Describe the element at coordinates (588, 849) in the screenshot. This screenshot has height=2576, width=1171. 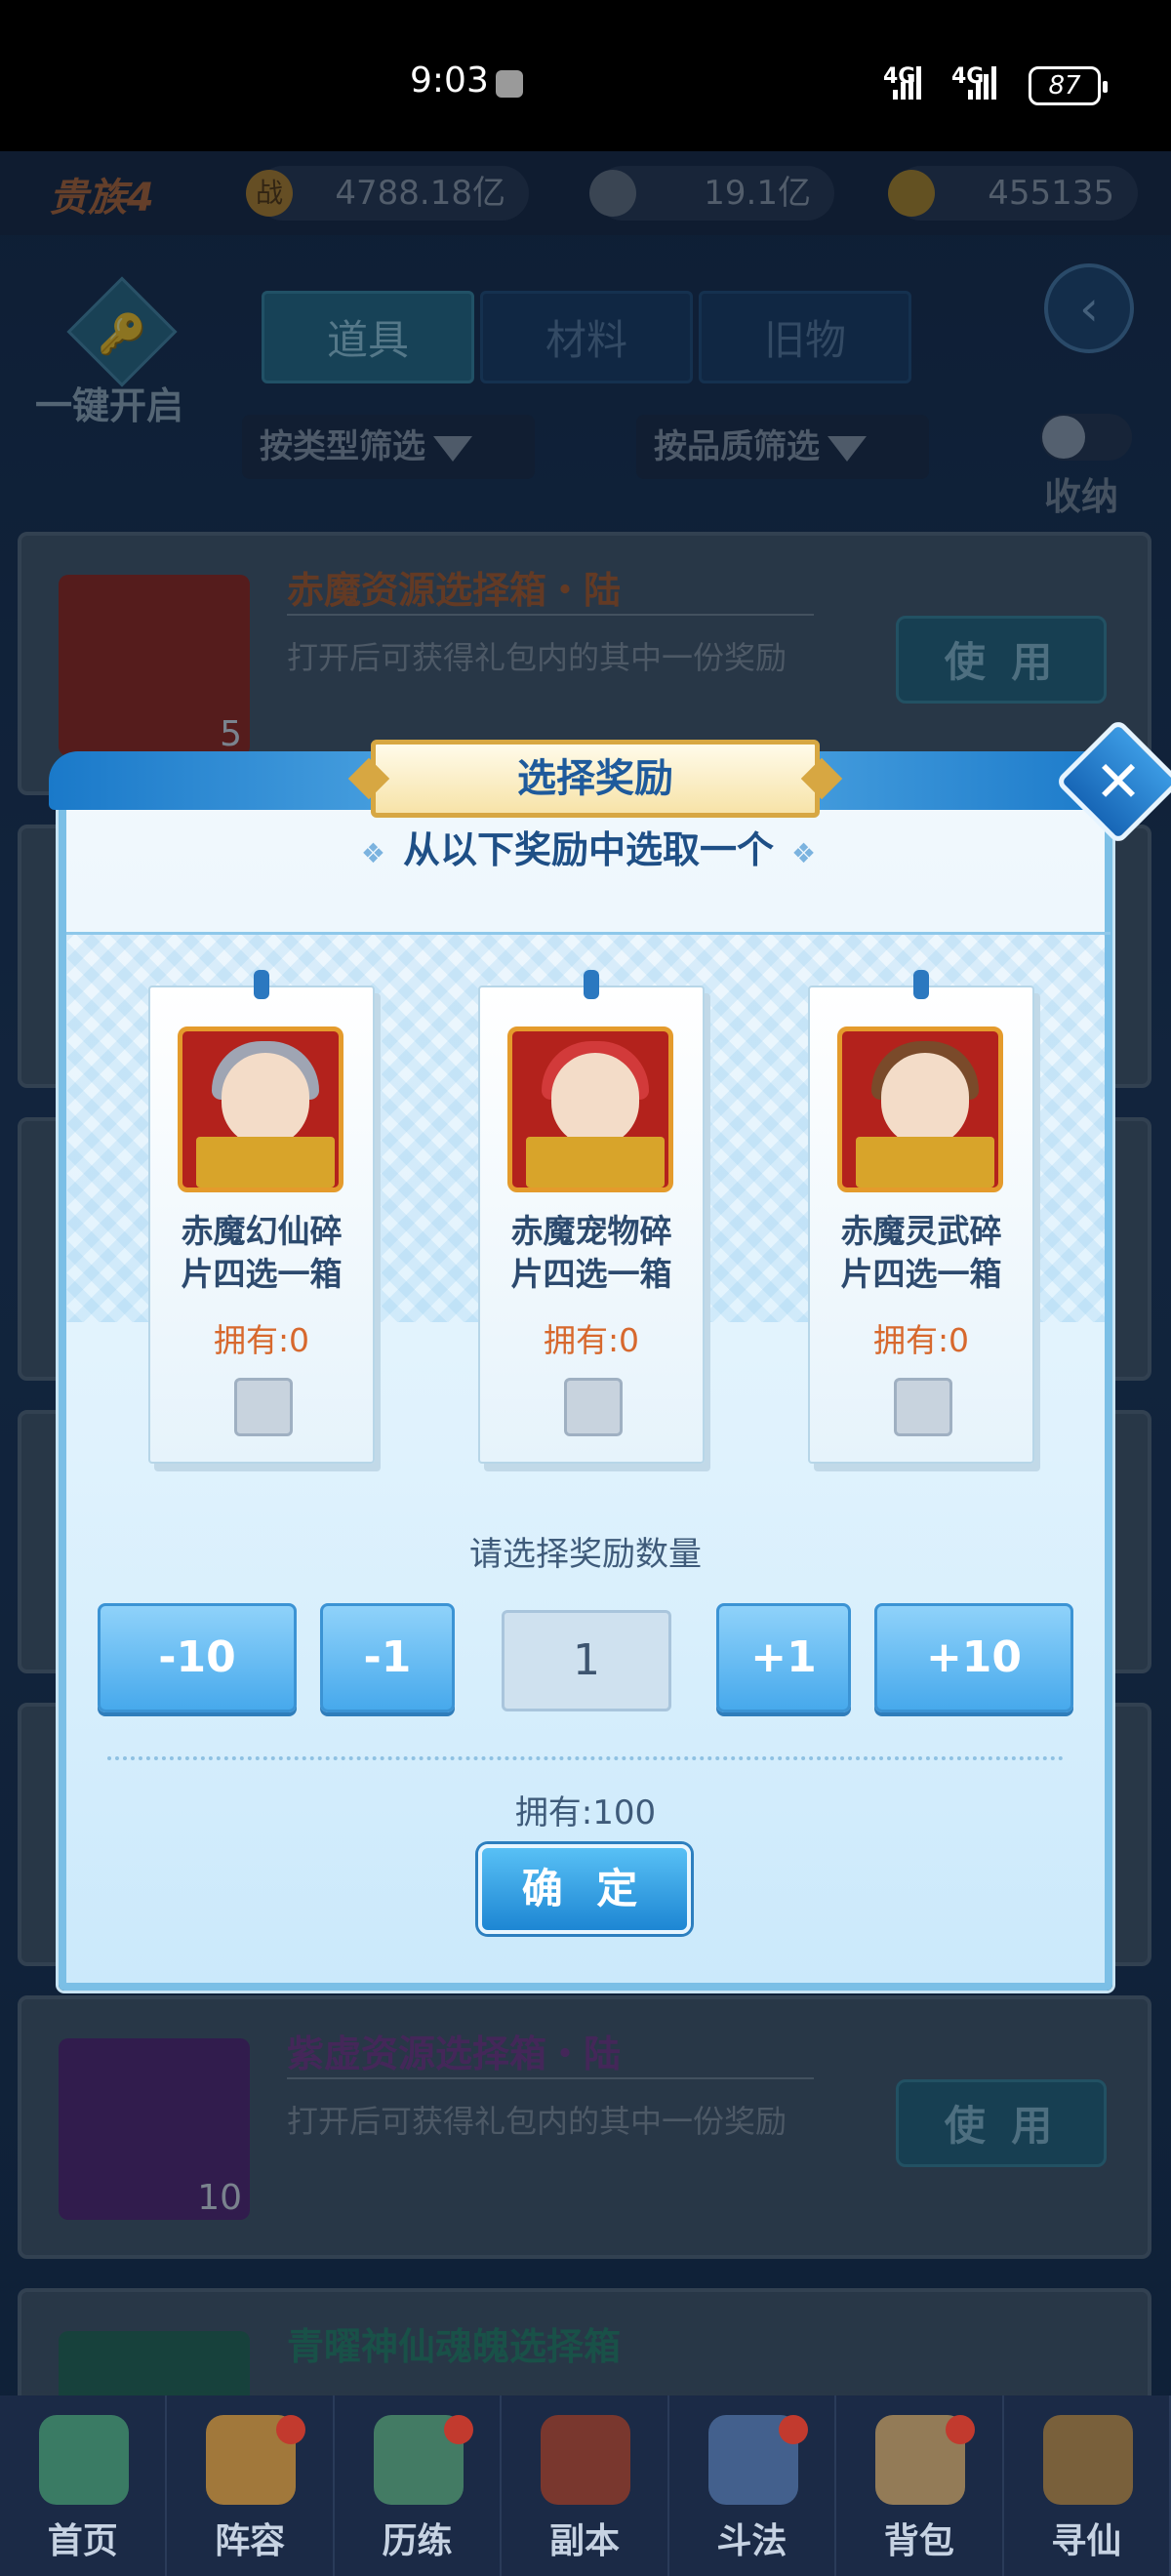
I see `prompt-text: 从以下奖励中选取一个` at that location.